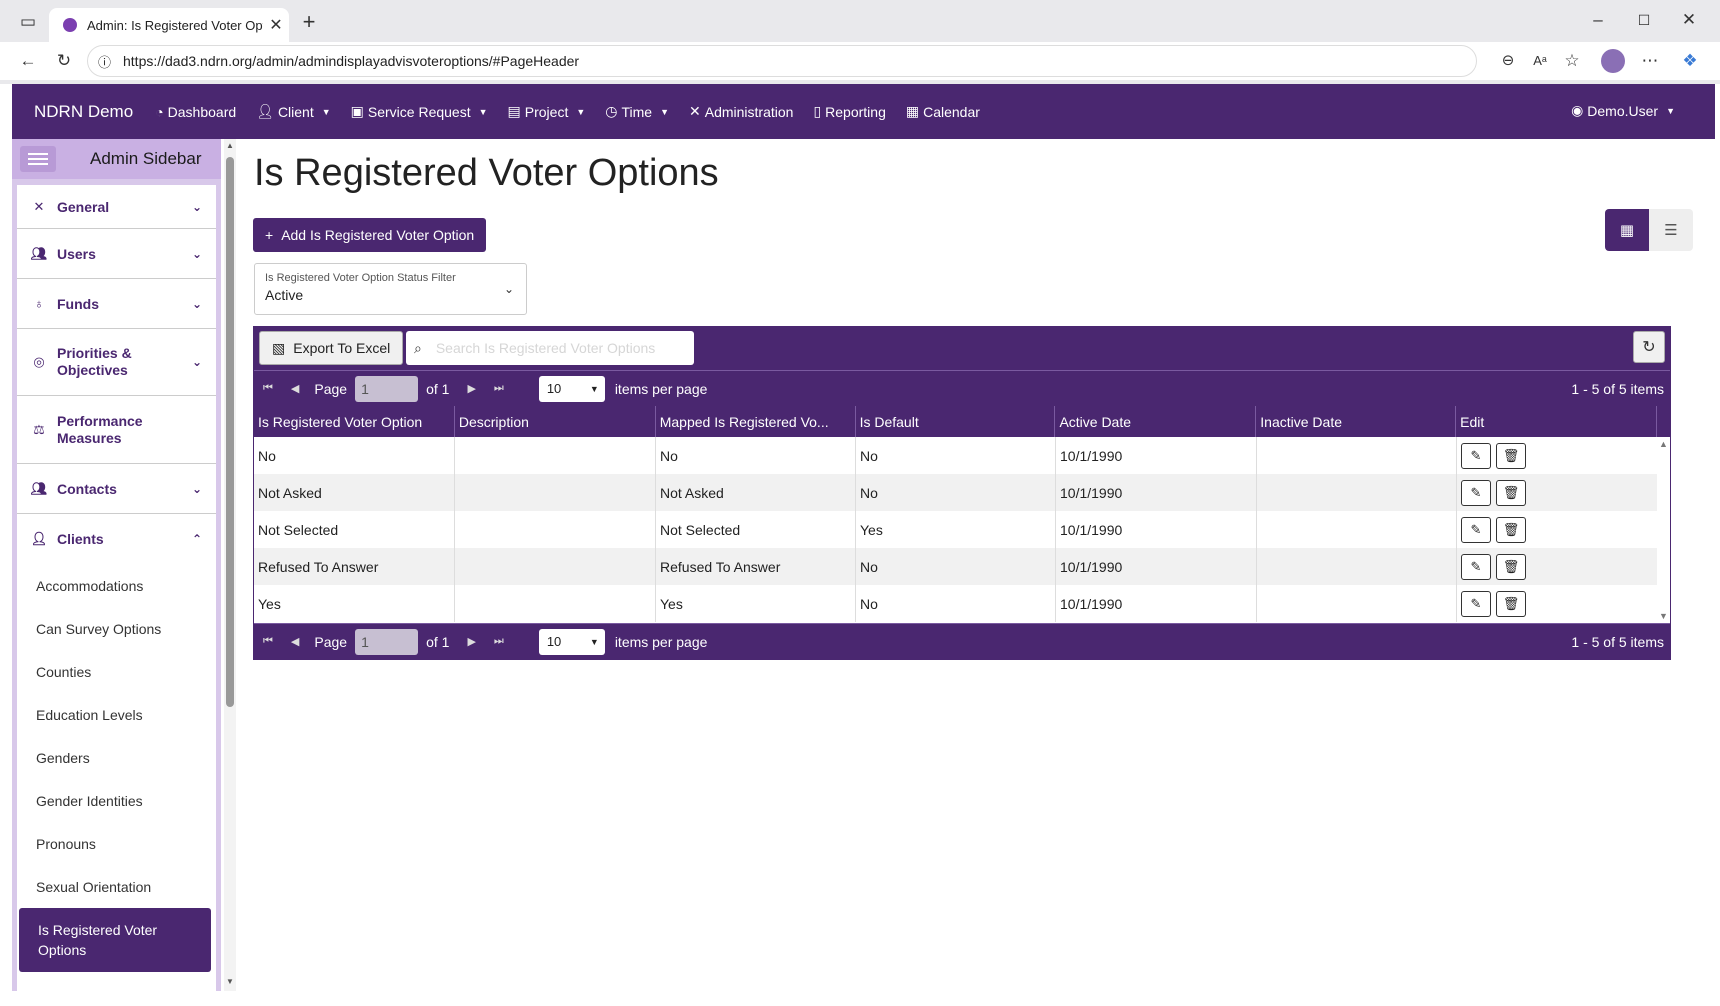 Image resolution: width=1720 pixels, height=1006 pixels. I want to click on sidebar-subitem: Counties, so click(116, 671).